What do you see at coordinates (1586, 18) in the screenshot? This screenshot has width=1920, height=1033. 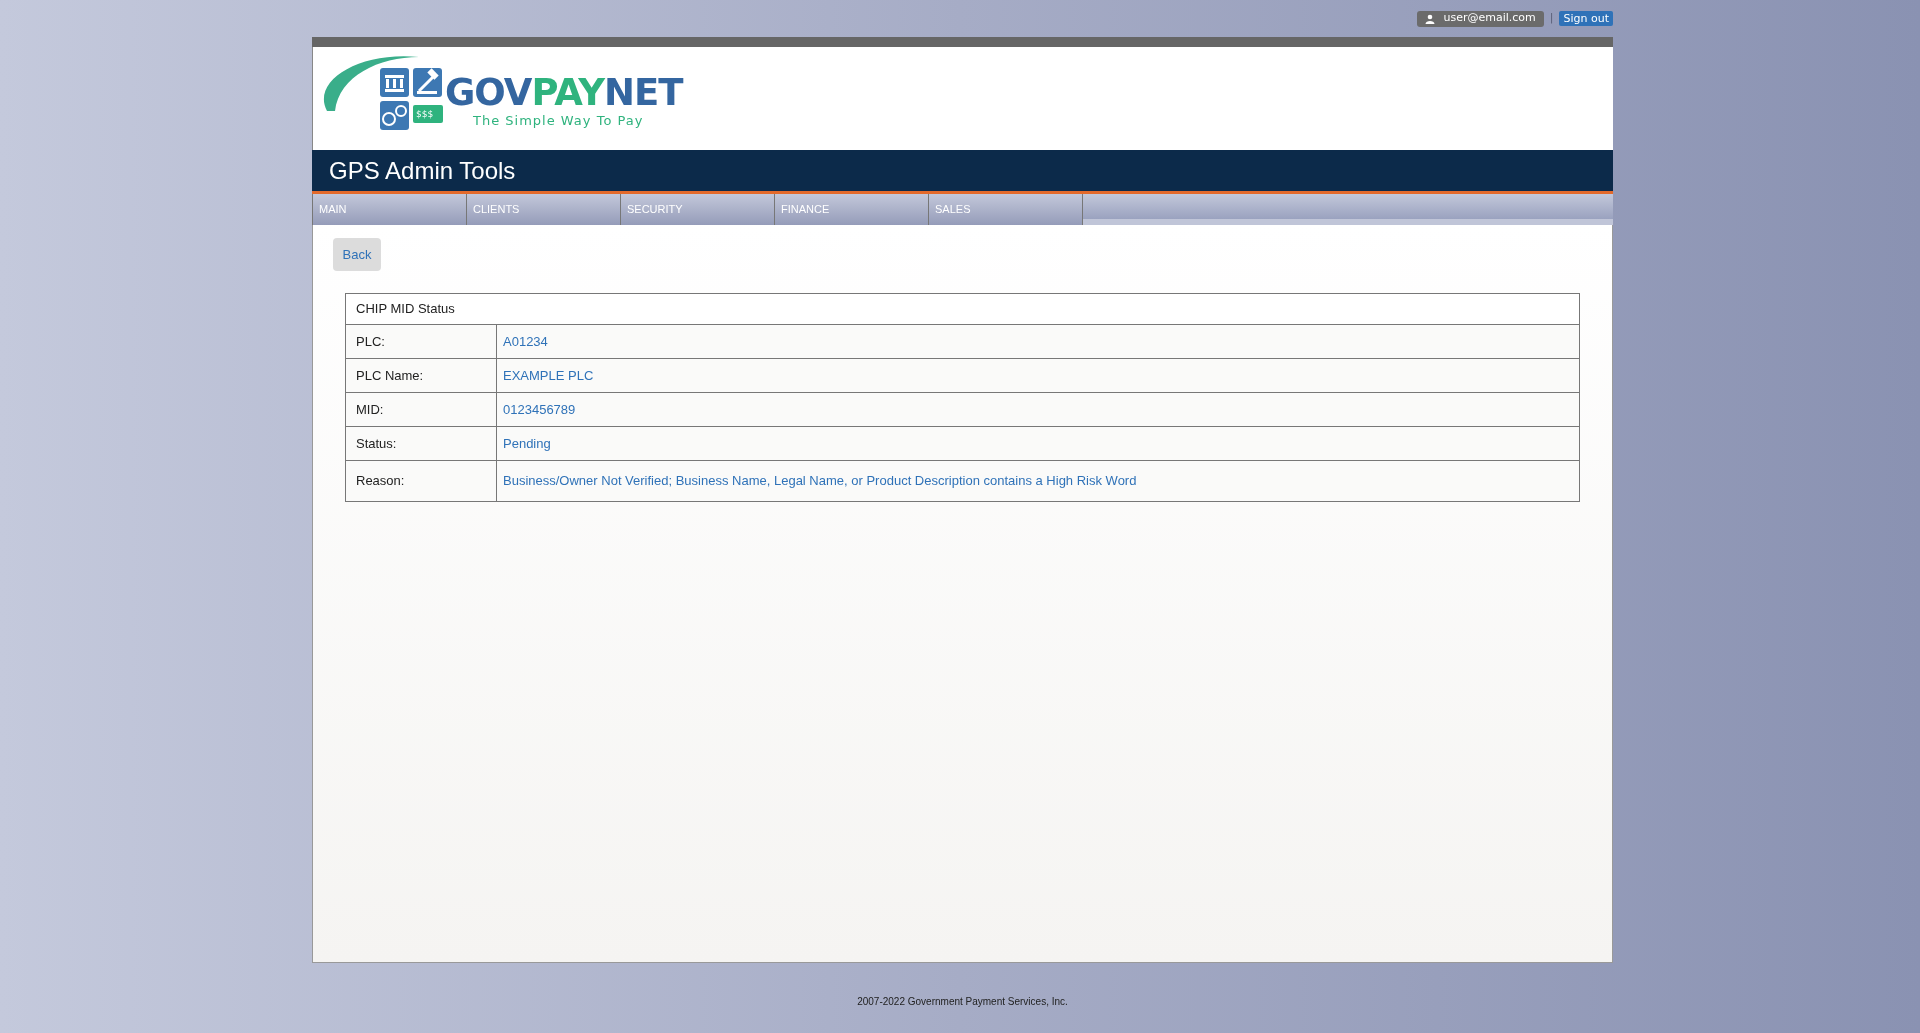 I see `sign-out-link: Sign out` at bounding box center [1586, 18].